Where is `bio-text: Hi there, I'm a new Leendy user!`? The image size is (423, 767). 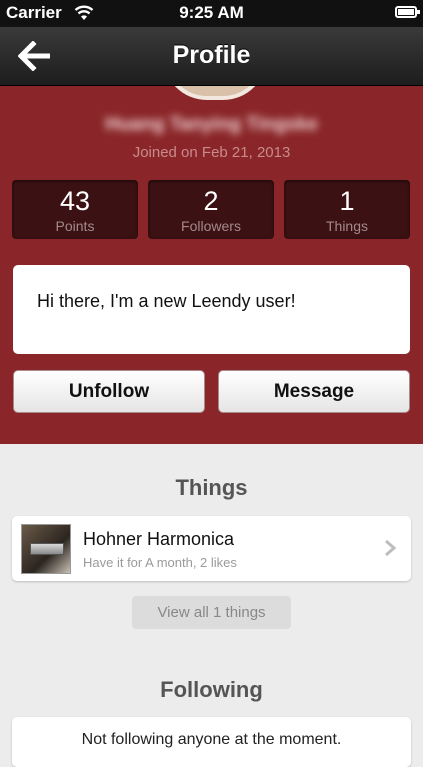 bio-text: Hi there, I'm a new Leendy user! is located at coordinates (211, 309).